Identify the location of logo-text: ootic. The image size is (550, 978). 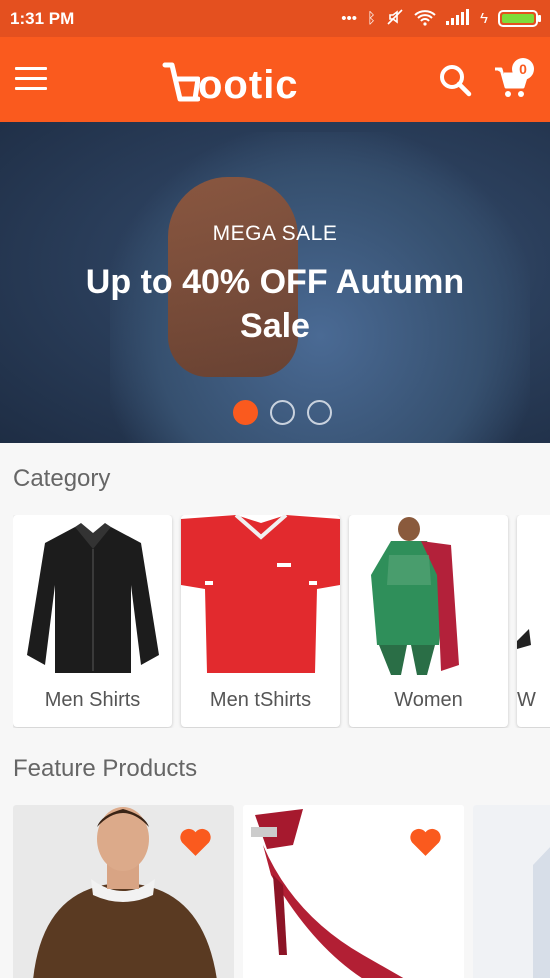
(248, 85).